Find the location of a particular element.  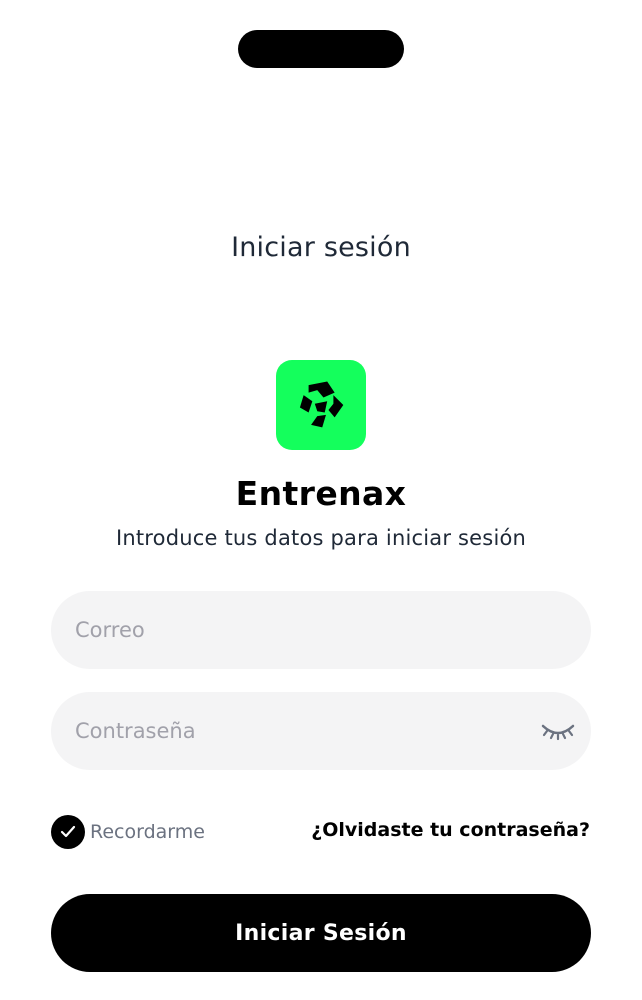

password-field is located at coordinates (321, 731).